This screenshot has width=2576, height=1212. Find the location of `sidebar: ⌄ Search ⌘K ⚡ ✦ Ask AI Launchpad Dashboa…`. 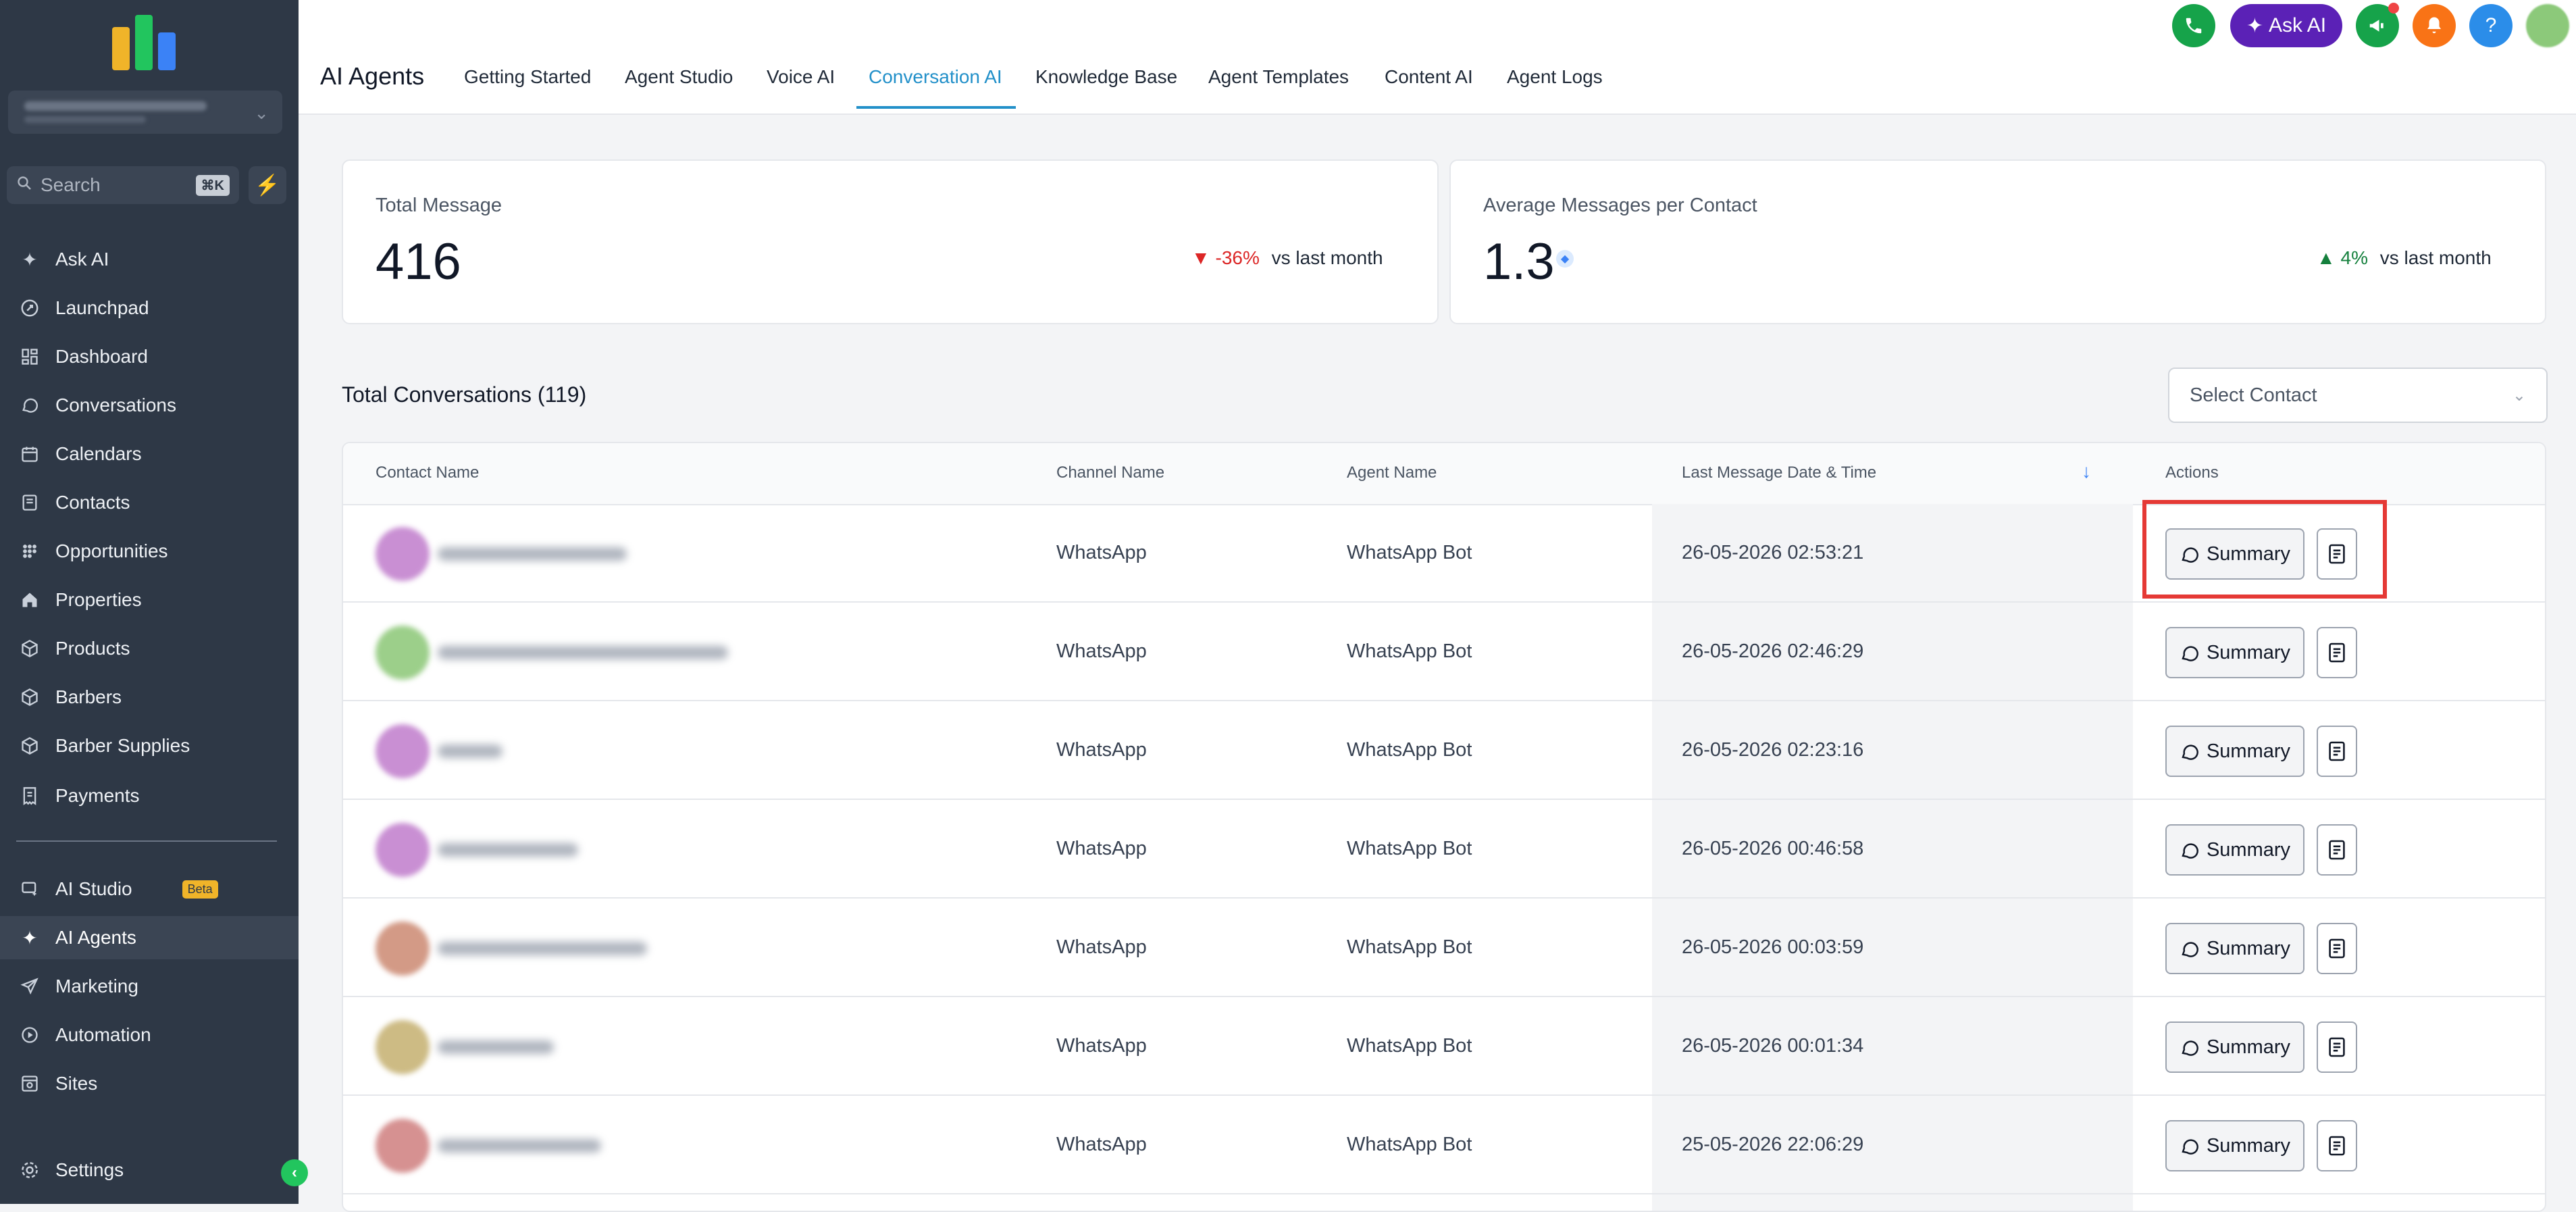

sidebar: ⌄ Search ⌘K ⚡ ✦ Ask AI Launchpad Dashboa… is located at coordinates (149, 602).